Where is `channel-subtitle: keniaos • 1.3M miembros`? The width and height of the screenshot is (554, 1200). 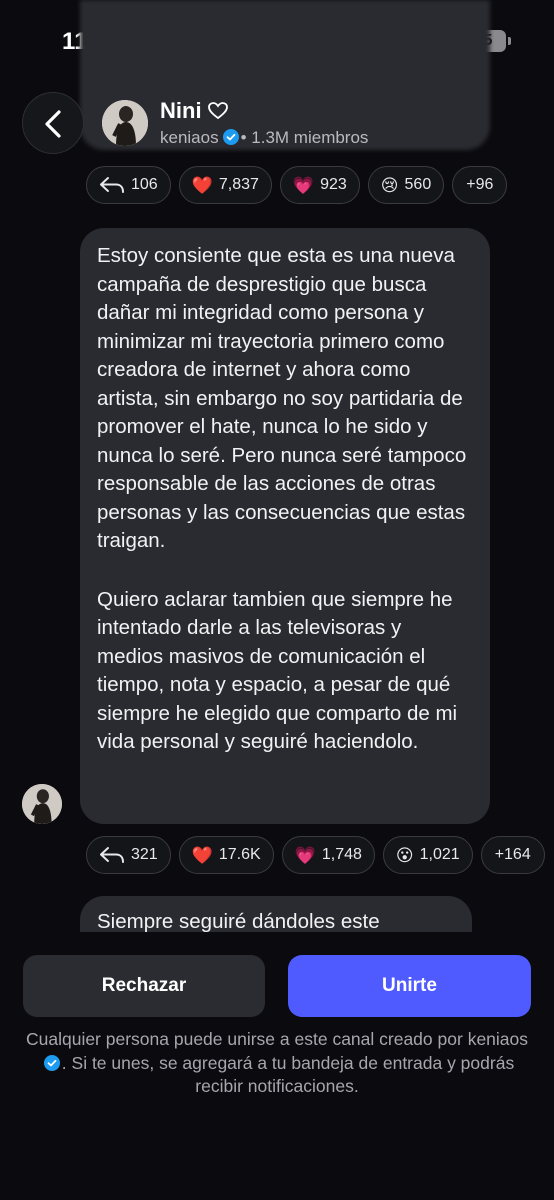
channel-subtitle: keniaos • 1.3M miembros is located at coordinates (264, 138).